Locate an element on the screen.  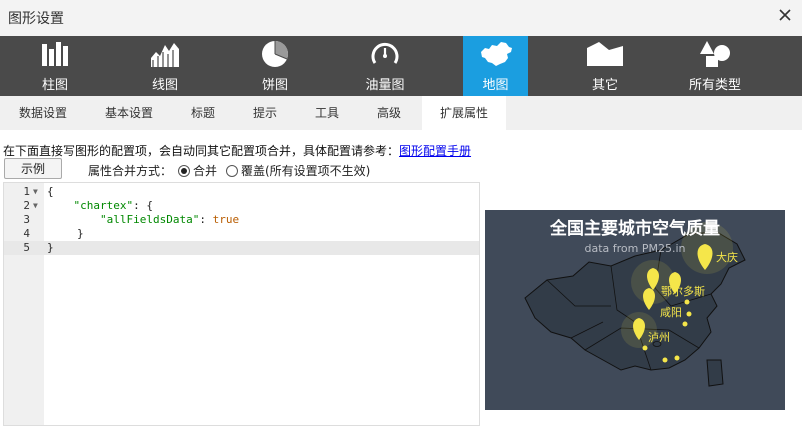
bar-chart-icon is located at coordinates (55, 54).